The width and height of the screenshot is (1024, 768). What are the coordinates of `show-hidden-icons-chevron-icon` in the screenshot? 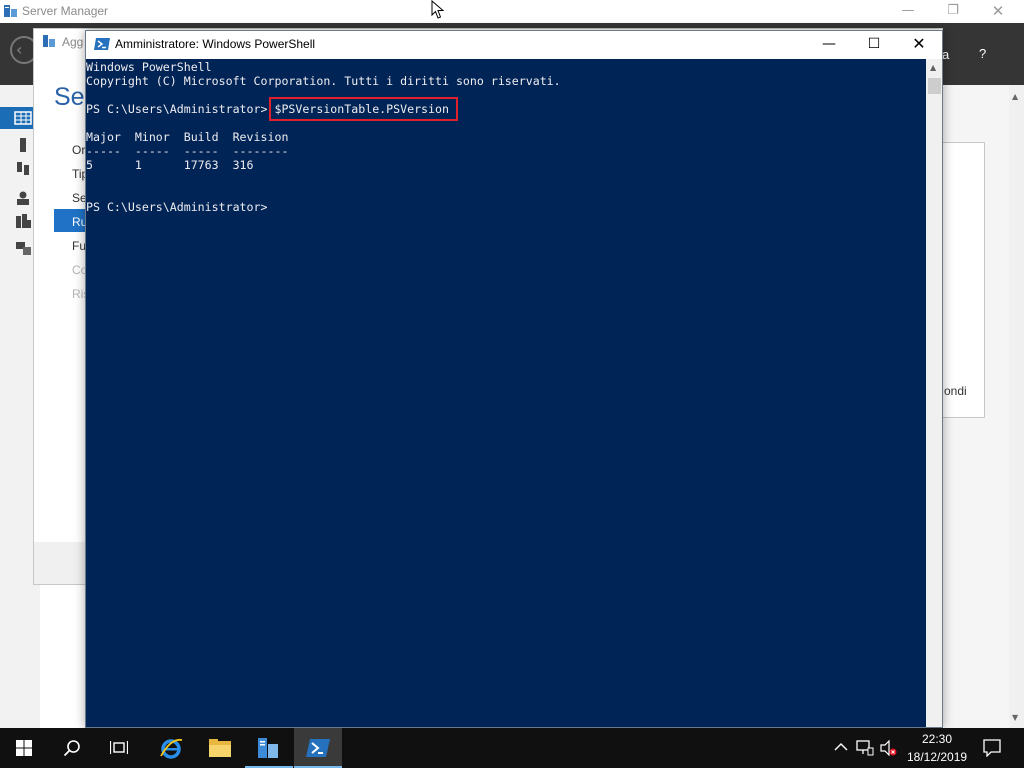 It's located at (841, 747).